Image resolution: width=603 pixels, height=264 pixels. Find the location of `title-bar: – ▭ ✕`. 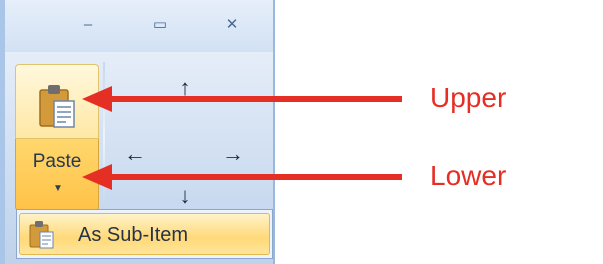

title-bar: – ▭ ✕ is located at coordinates (140, 26).